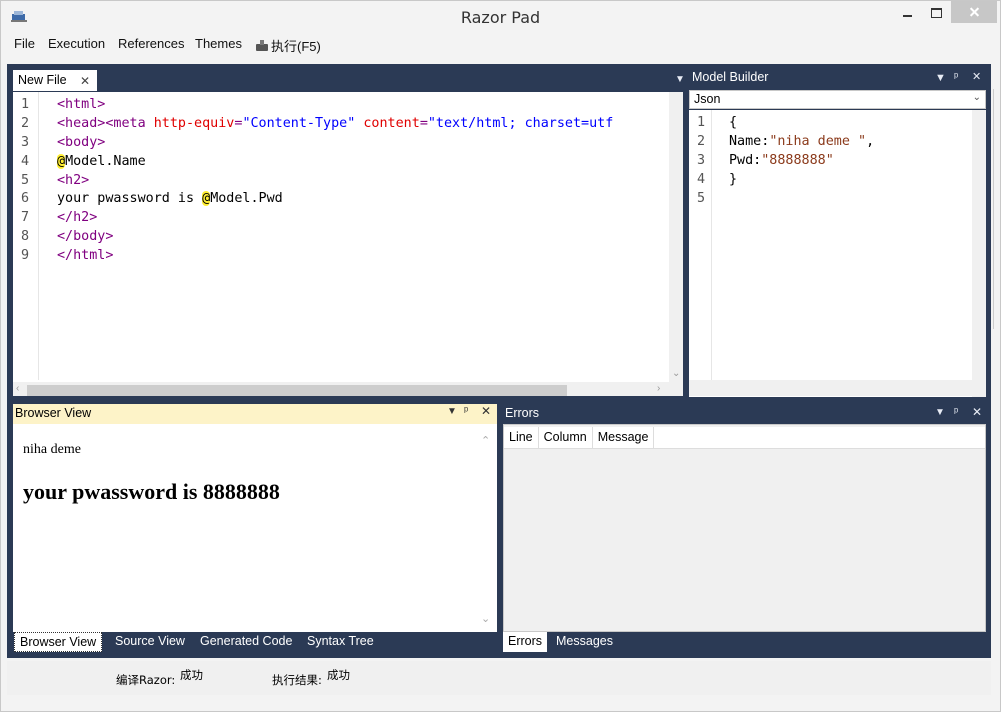 The width and height of the screenshot is (1001, 712). Describe the element at coordinates (801, 142) in the screenshot. I see `json-line-content: Name:"niha deme ",` at that location.